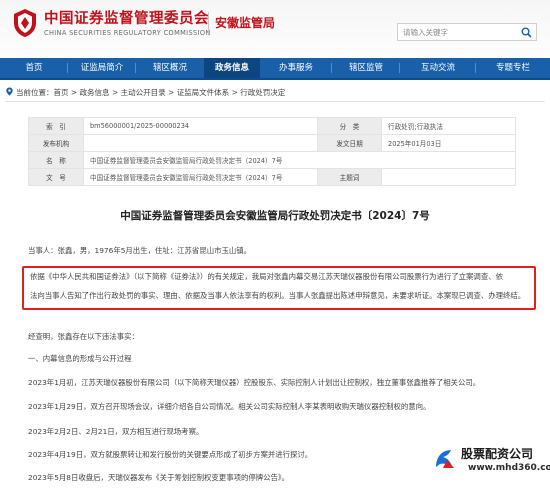 The width and height of the screenshot is (550, 488). I want to click on meta-category-value: 行政处罚;行政执法, so click(448, 126).